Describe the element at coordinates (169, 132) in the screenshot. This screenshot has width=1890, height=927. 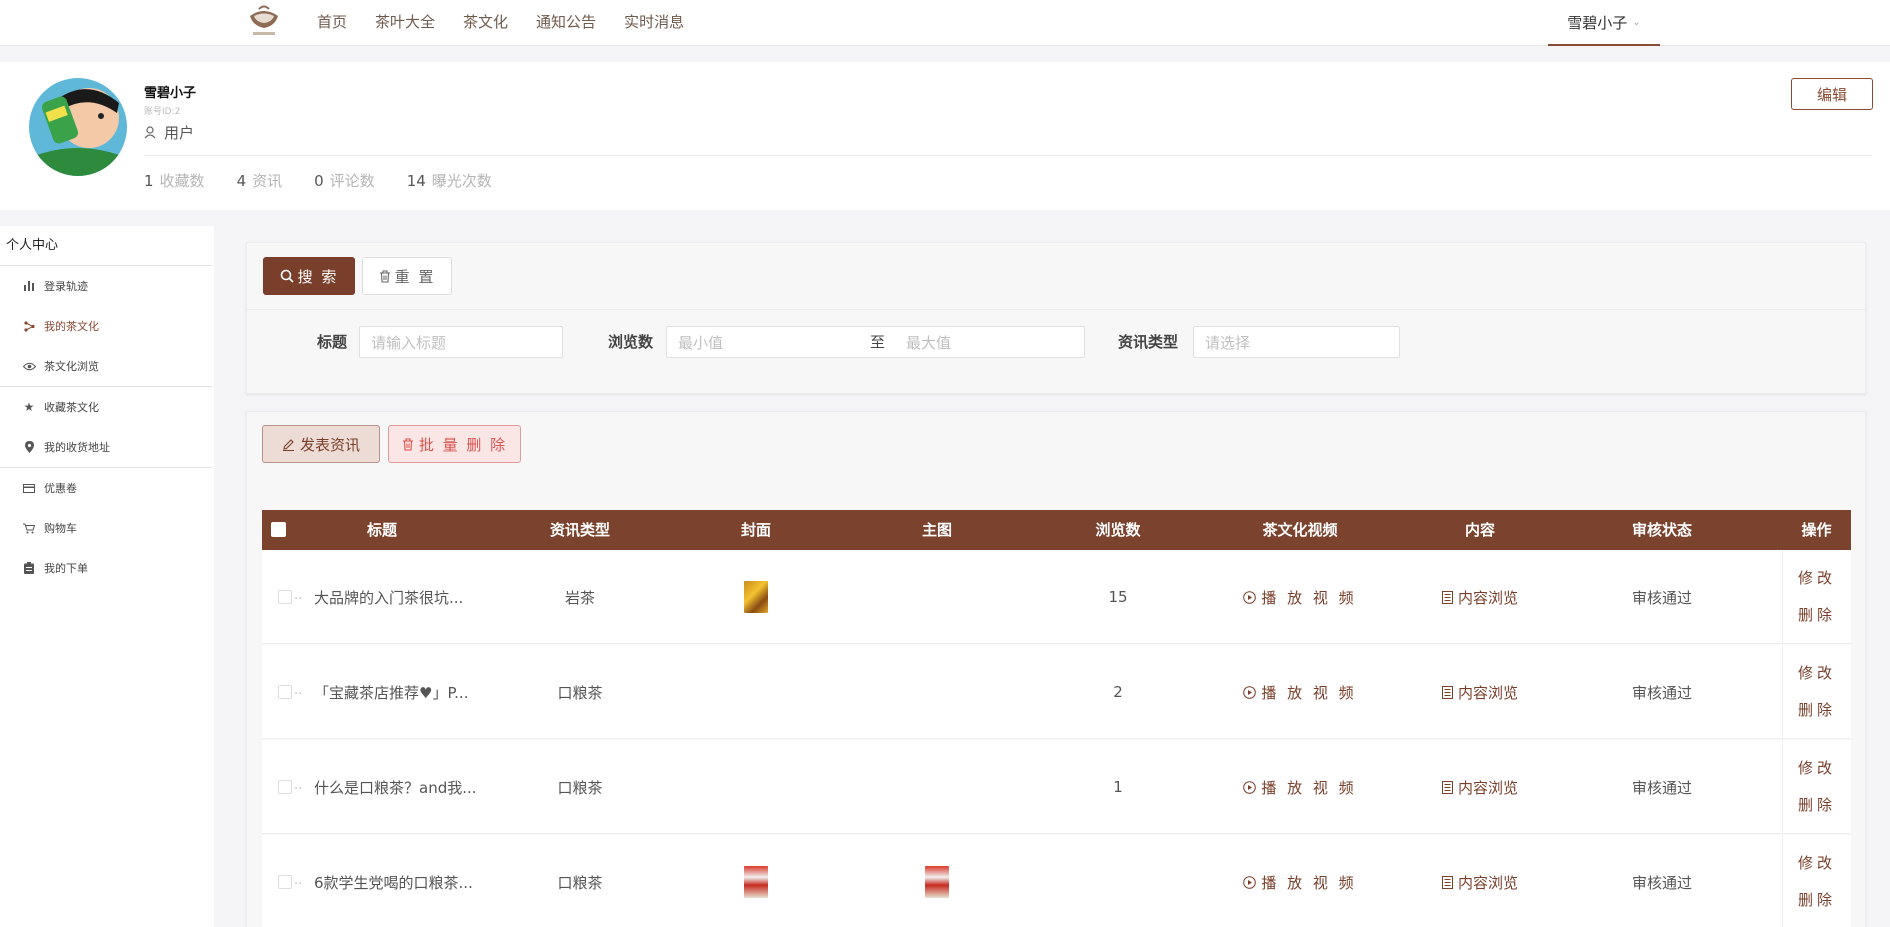
I see `profile-role: 用户` at that location.